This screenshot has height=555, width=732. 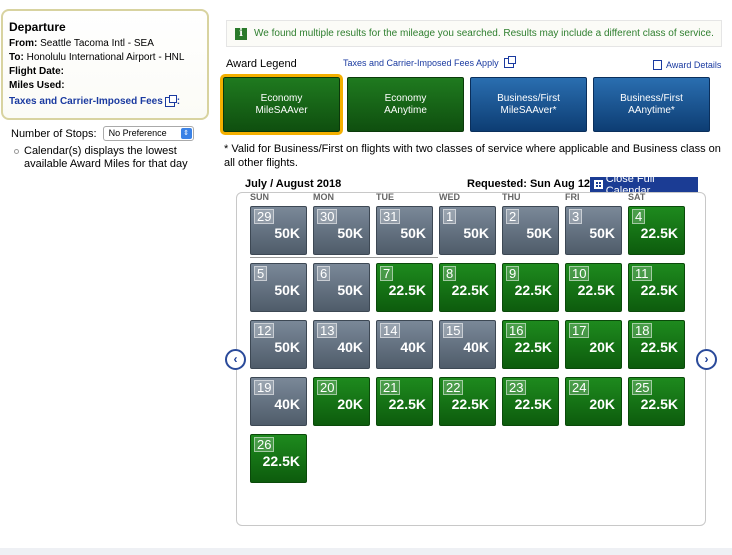 What do you see at coordinates (105, 72) in the screenshot?
I see `flight-date-row: Flight Date:` at bounding box center [105, 72].